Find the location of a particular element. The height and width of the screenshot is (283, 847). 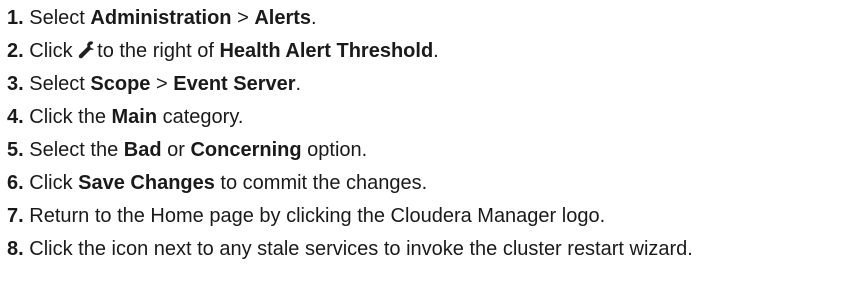

step-number: 4. is located at coordinates (15, 117).